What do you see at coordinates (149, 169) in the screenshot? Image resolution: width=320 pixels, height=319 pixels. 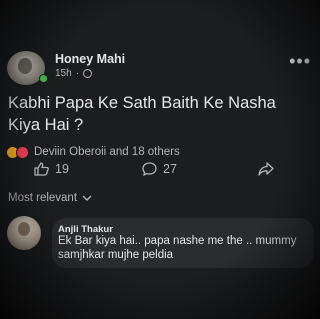 I see `comment-icon` at bounding box center [149, 169].